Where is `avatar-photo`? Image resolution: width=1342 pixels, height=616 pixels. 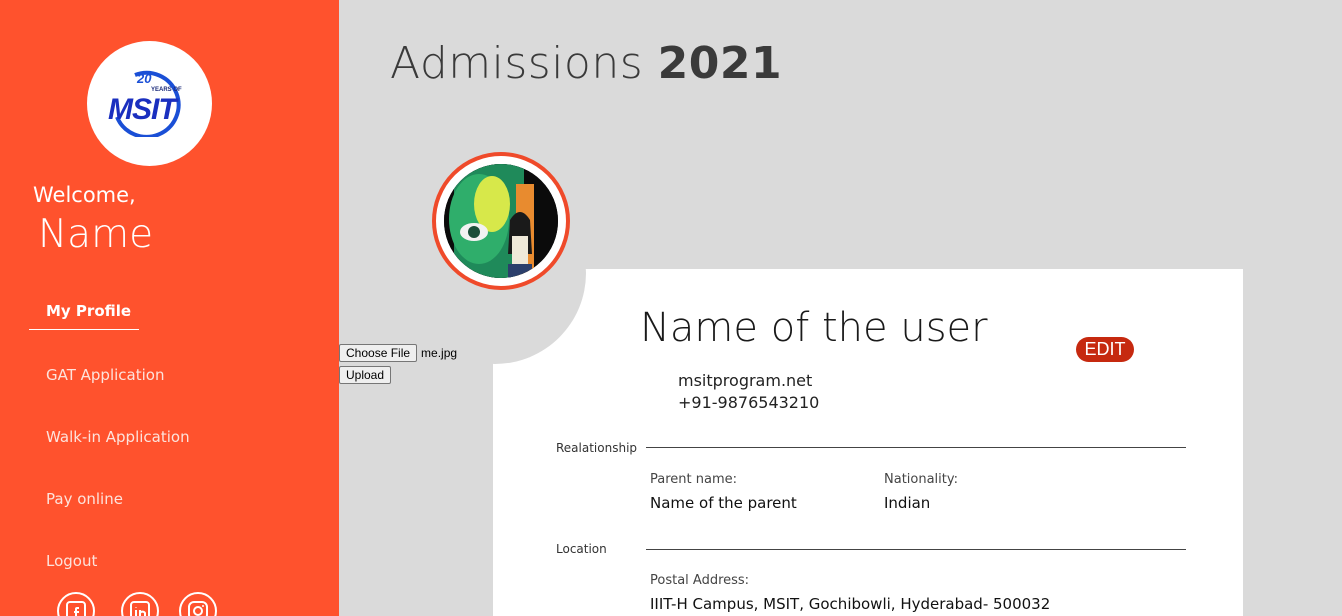 avatar-photo is located at coordinates (501, 221).